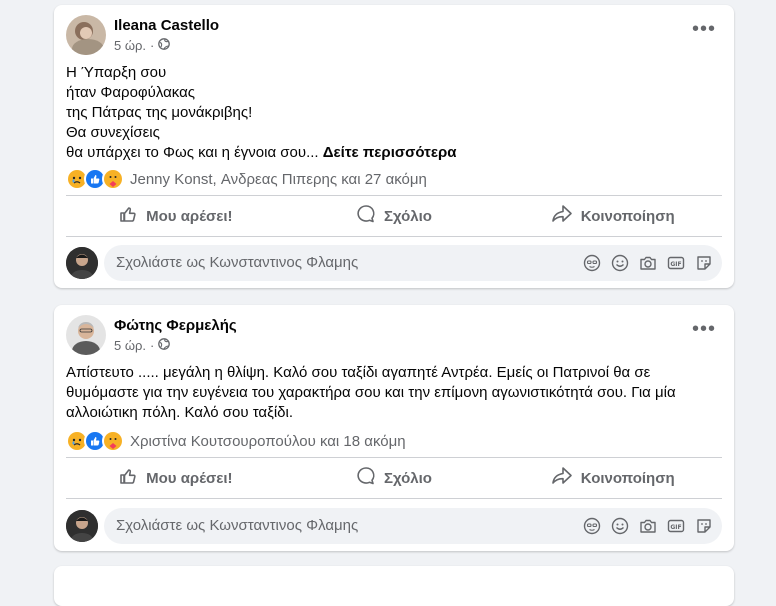 The height and width of the screenshot is (606, 776). What do you see at coordinates (113, 132) in the screenshot?
I see `post-text-line: Θα συνεχίσεις` at bounding box center [113, 132].